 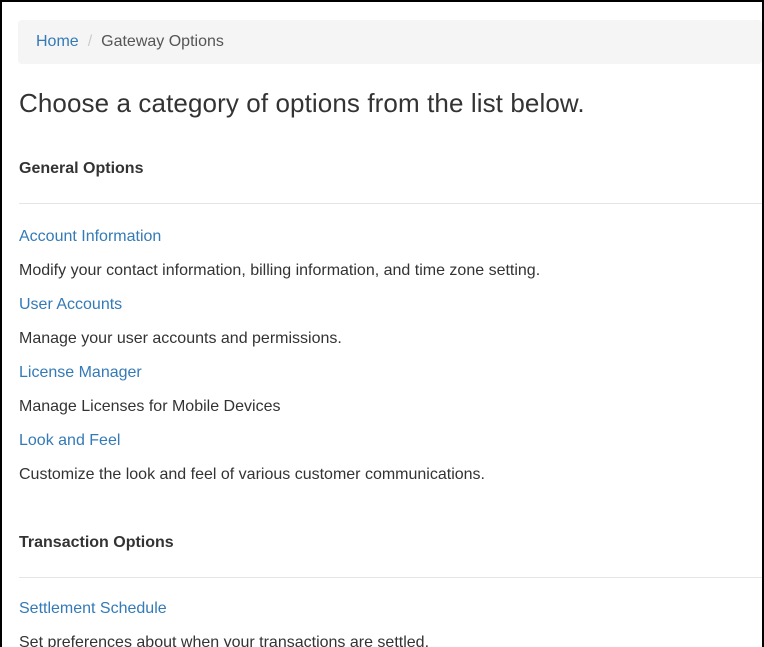 I want to click on look-and-feel-link: Look and Feel, so click(x=69, y=441).